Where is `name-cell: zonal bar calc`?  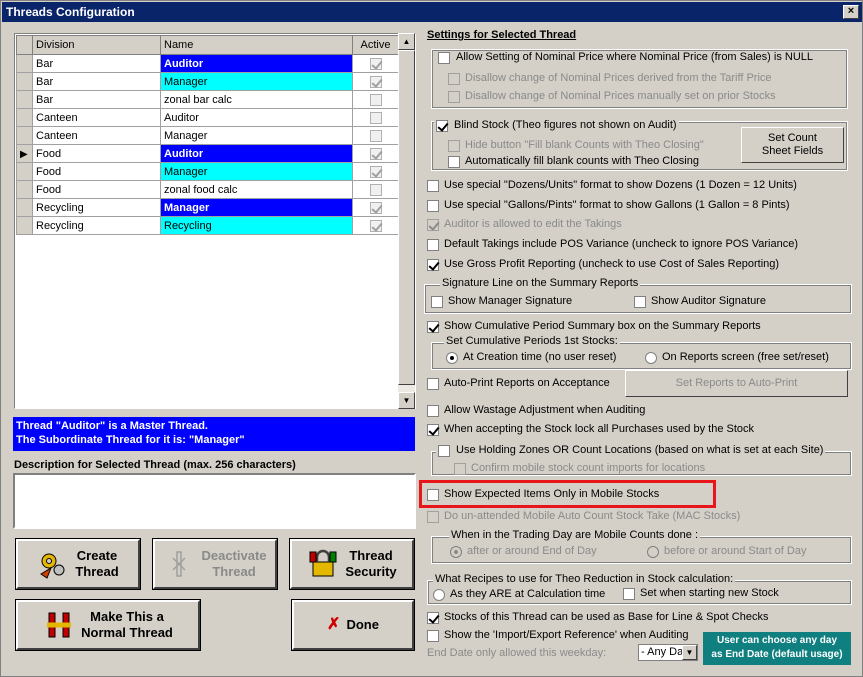
name-cell: zonal bar calc is located at coordinates (256, 99).